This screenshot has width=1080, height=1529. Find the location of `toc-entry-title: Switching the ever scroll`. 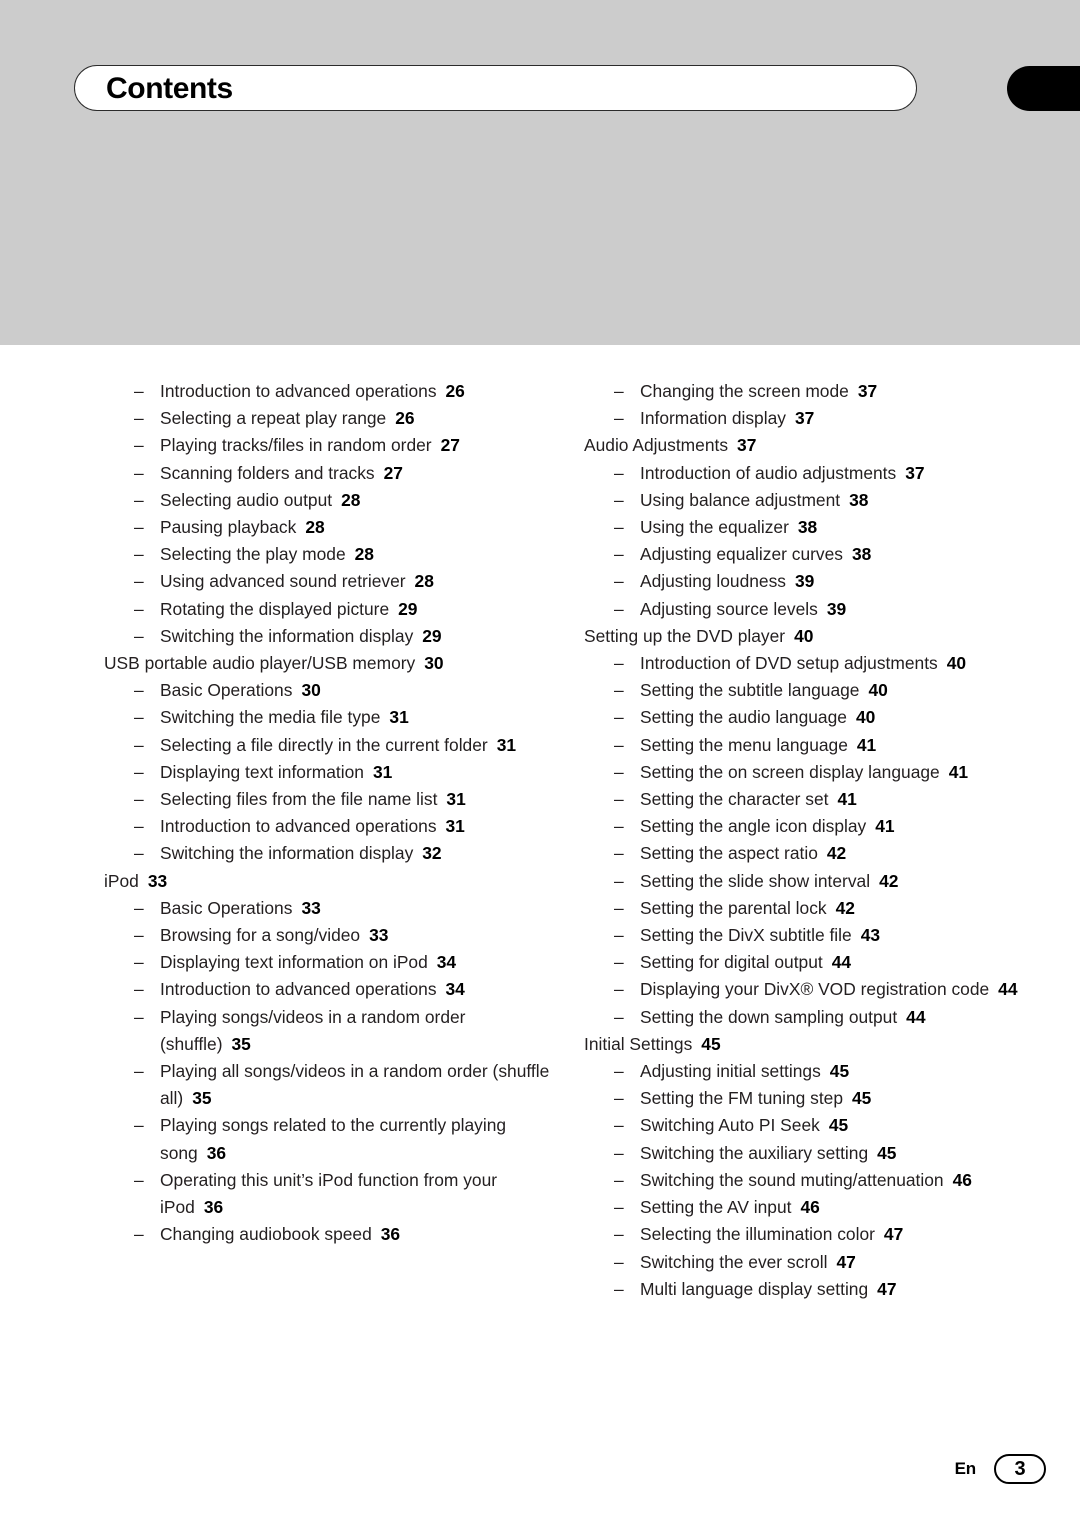

toc-entry-title: Switching the ever scroll is located at coordinates (734, 1261).